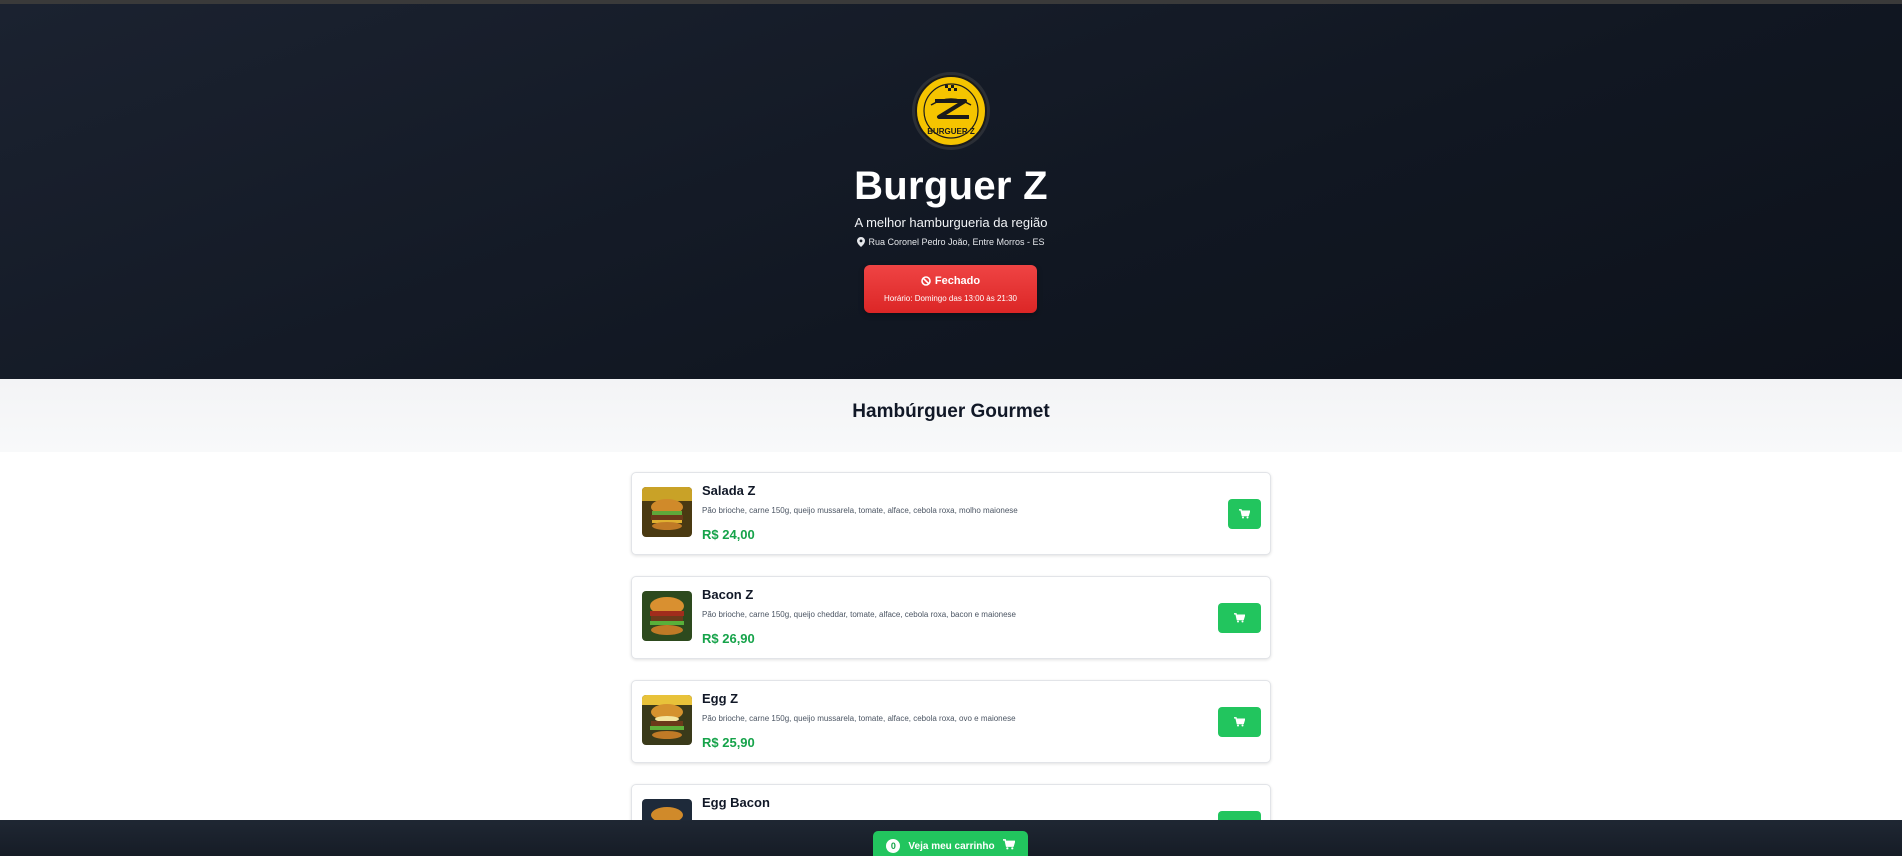  I want to click on product-price: R$ 25,90, so click(728, 742).